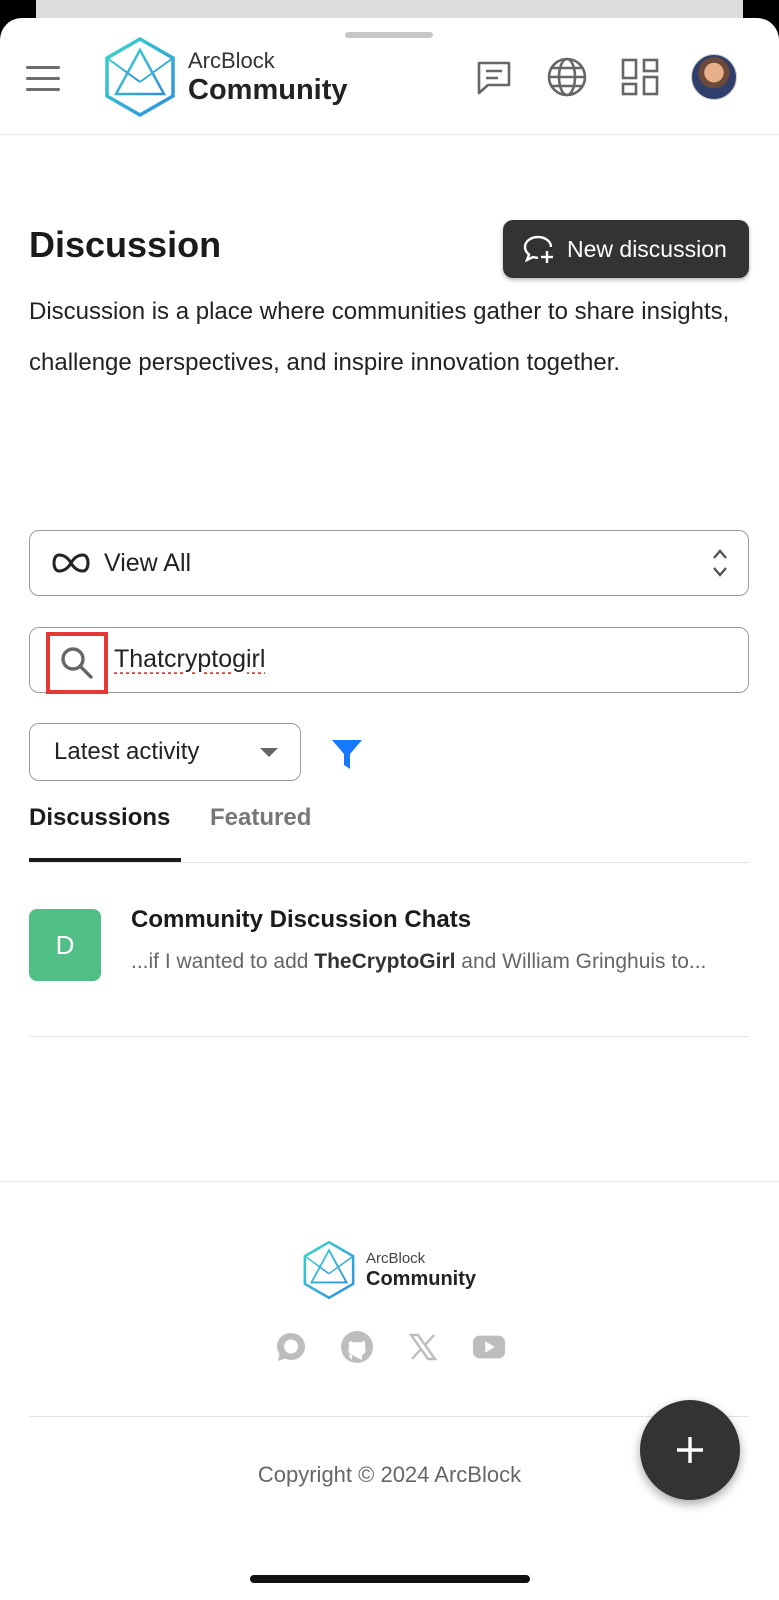 Image resolution: width=779 pixels, height=1600 pixels. Describe the element at coordinates (357, 1347) in the screenshot. I see `github-icon` at that location.